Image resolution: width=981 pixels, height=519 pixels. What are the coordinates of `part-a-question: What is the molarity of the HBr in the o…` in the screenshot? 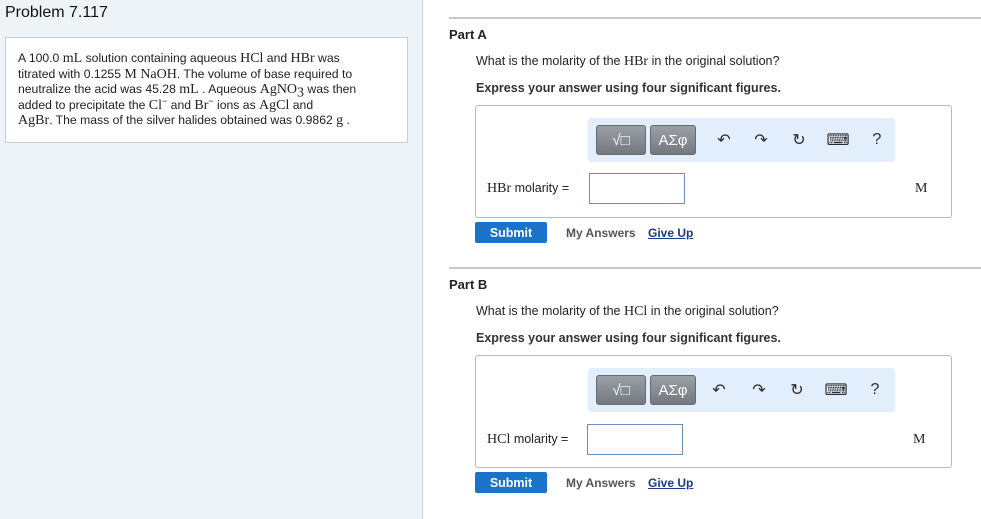 It's located at (628, 61).